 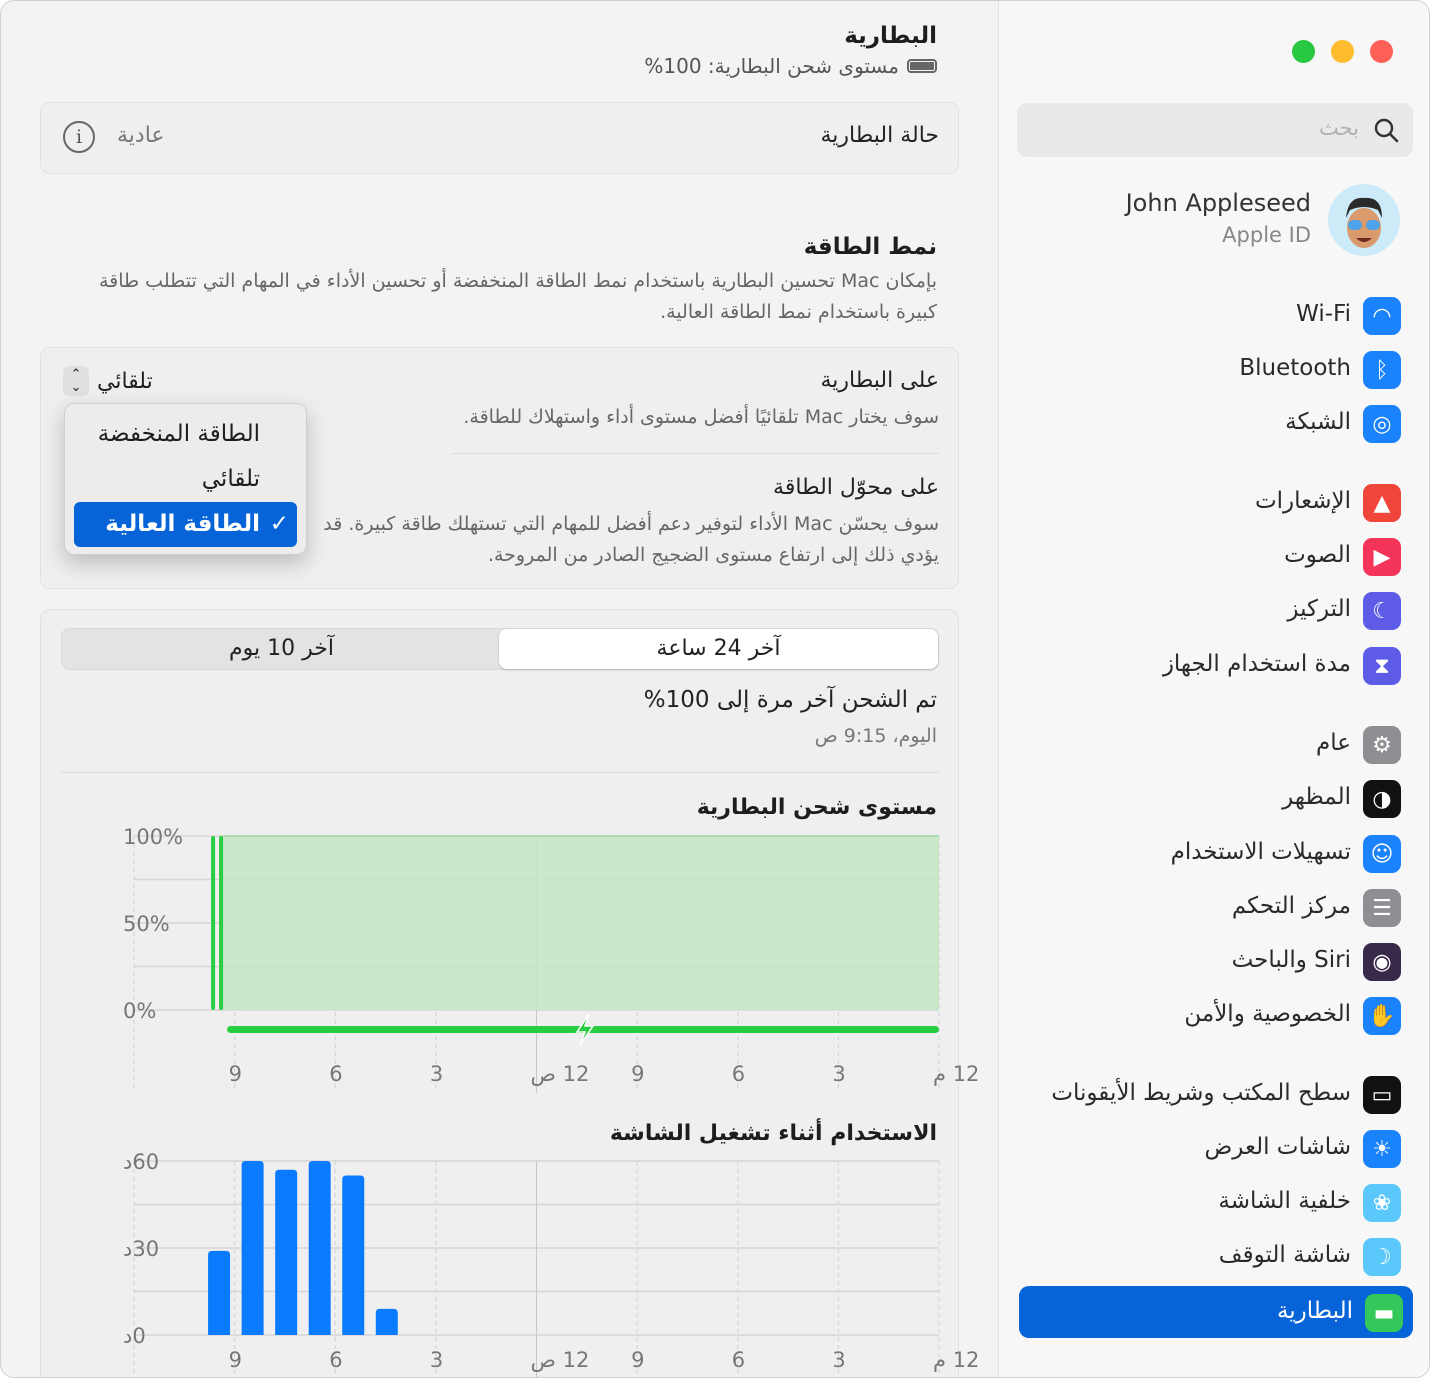 I want to click on sidebar-item-6: ⧗ مدة استخدام الجهاز, so click(x=1215, y=666).